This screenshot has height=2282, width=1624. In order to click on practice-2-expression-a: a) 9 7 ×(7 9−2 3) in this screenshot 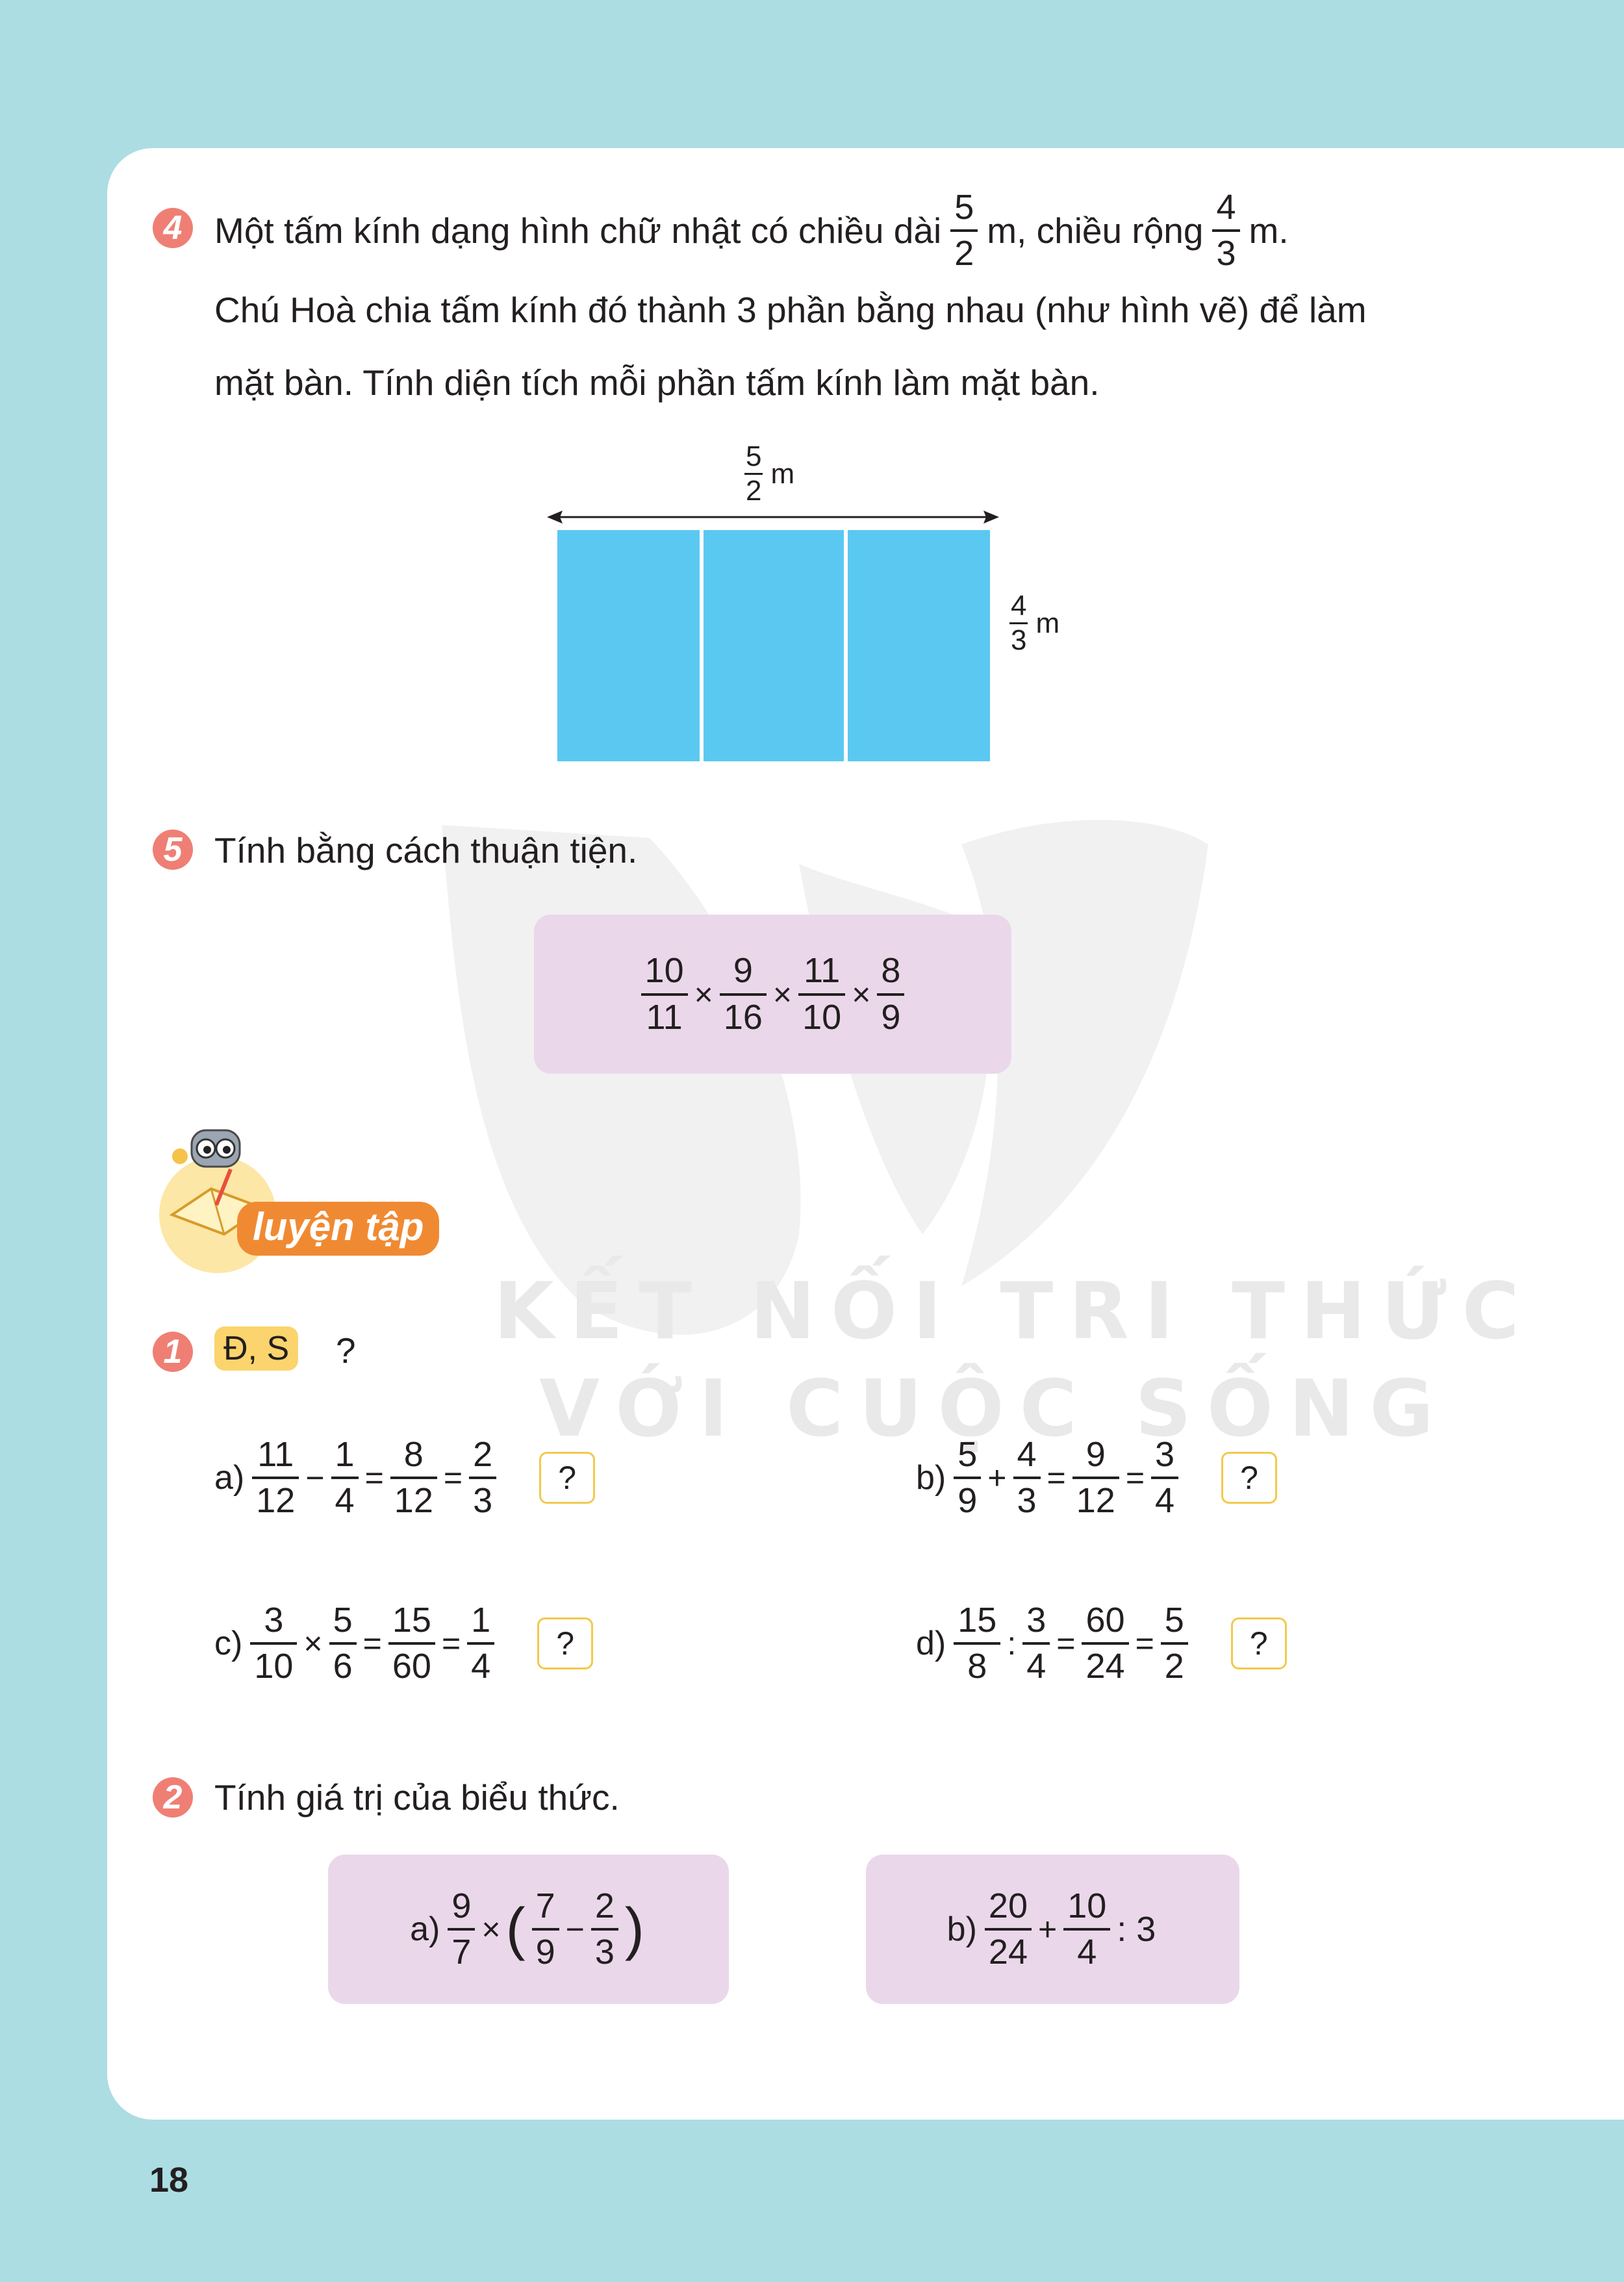, I will do `click(528, 1929)`.